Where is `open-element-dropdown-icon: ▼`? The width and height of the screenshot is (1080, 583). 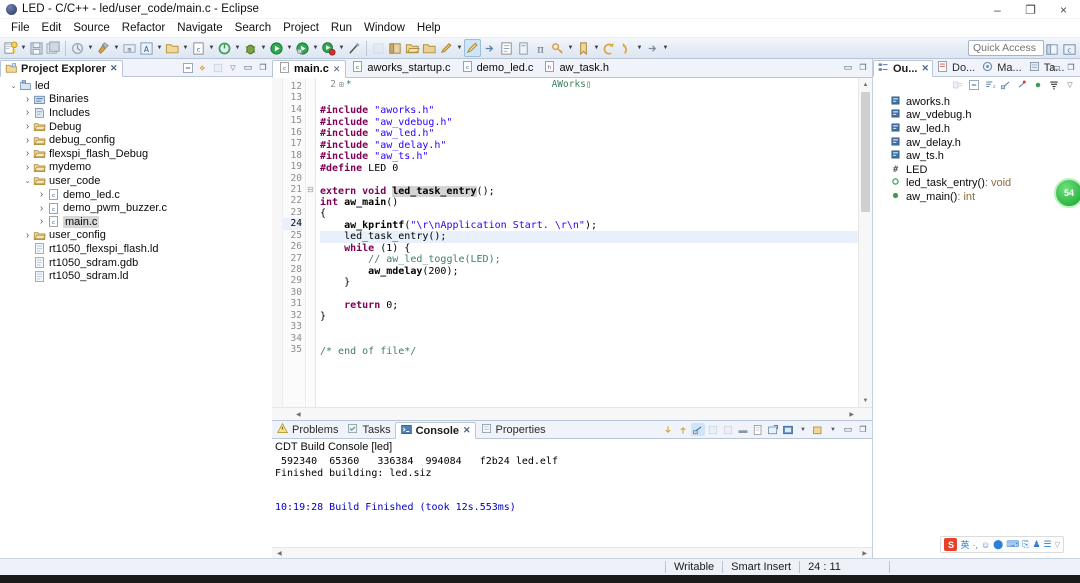 open-element-dropdown-icon: ▼ is located at coordinates (159, 48).